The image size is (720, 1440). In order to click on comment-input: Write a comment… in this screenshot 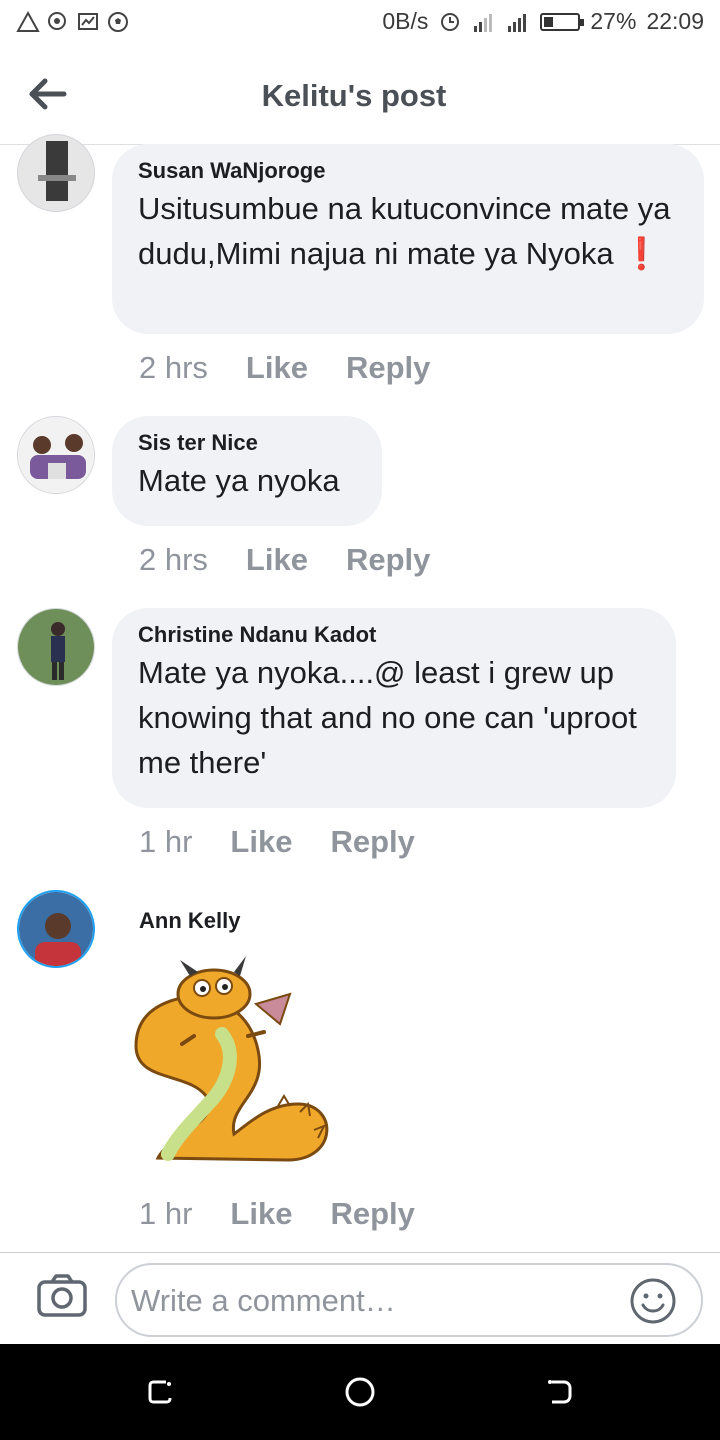, I will do `click(409, 1300)`.